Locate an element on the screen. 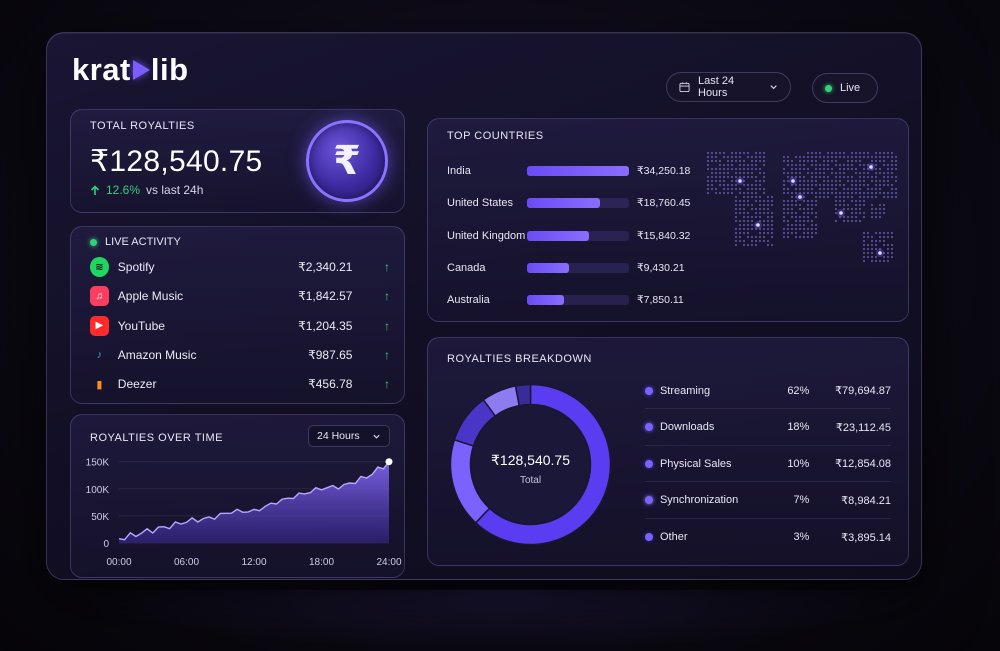  time-range-dropdown: Last 24 Hours is located at coordinates (728, 87).